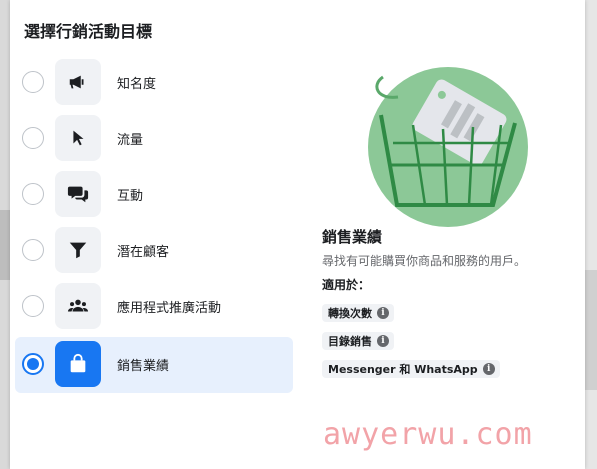 The width and height of the screenshot is (597, 469). Describe the element at coordinates (137, 84) in the screenshot. I see `option-label: 知名度` at that location.